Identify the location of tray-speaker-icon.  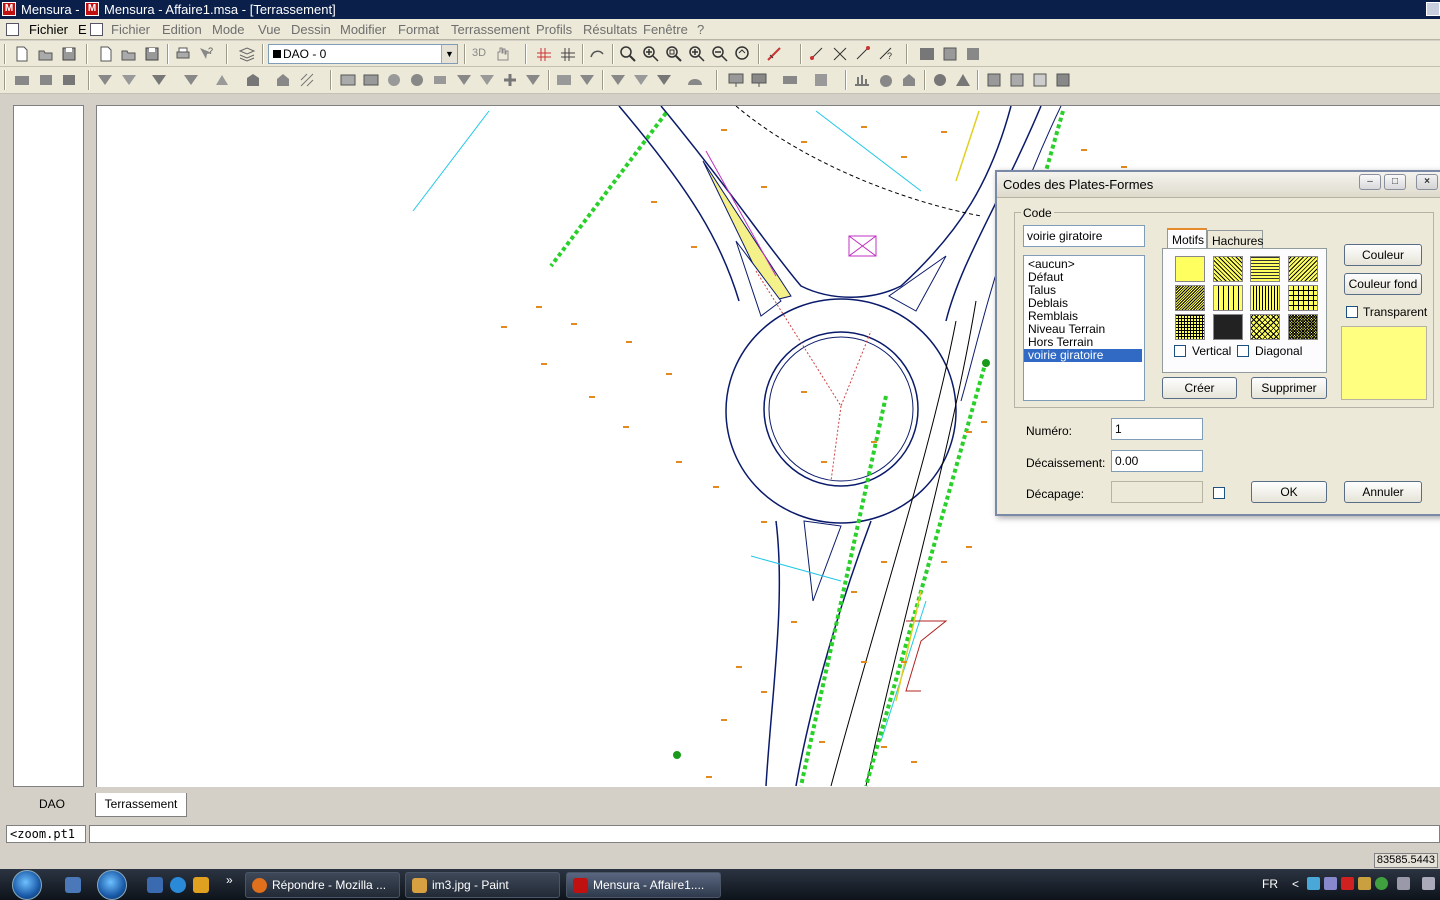
(1428, 883).